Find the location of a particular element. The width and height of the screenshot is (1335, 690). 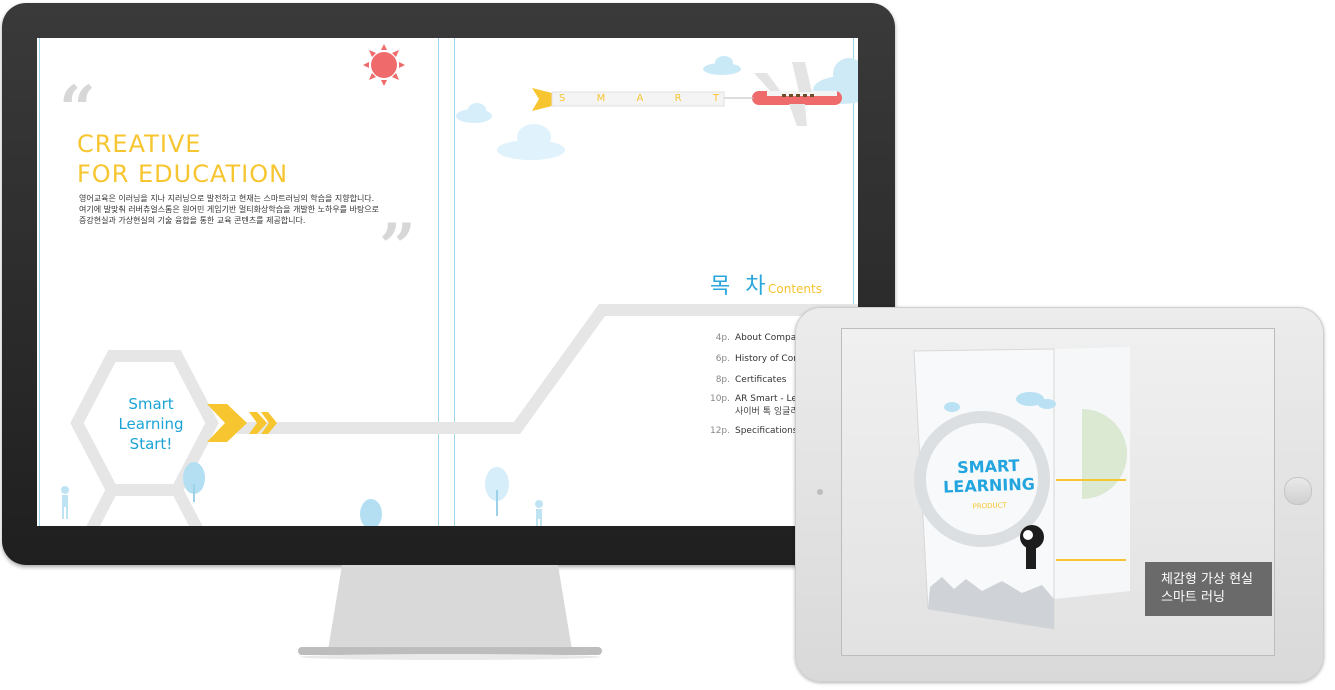

banner-letter: M is located at coordinates (601, 98).